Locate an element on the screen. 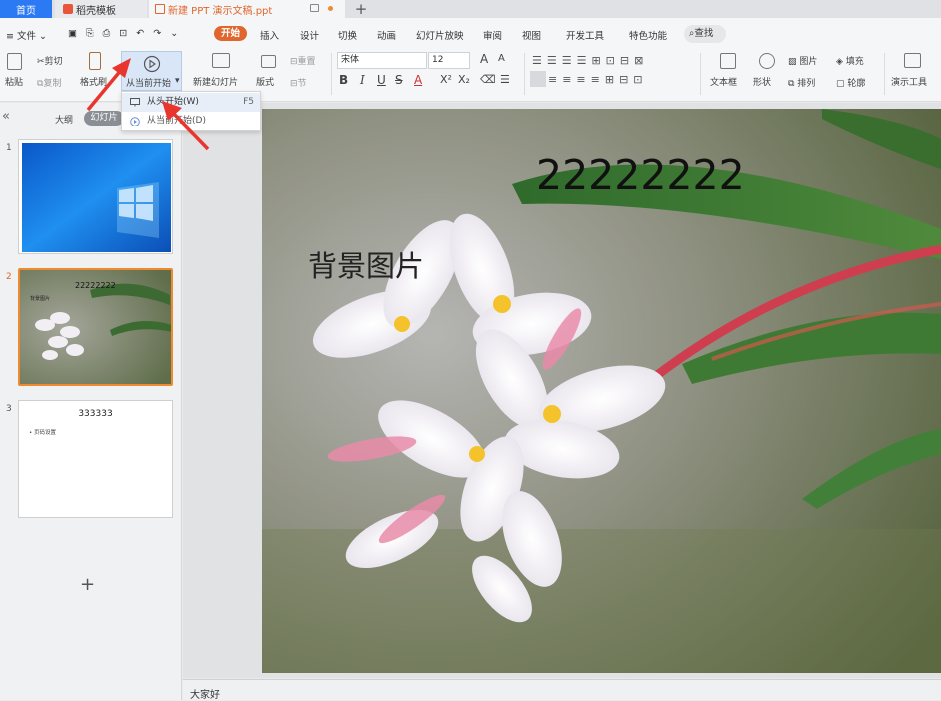 The image size is (941, 701). fill-label: 填充 is located at coordinates (854, 62).